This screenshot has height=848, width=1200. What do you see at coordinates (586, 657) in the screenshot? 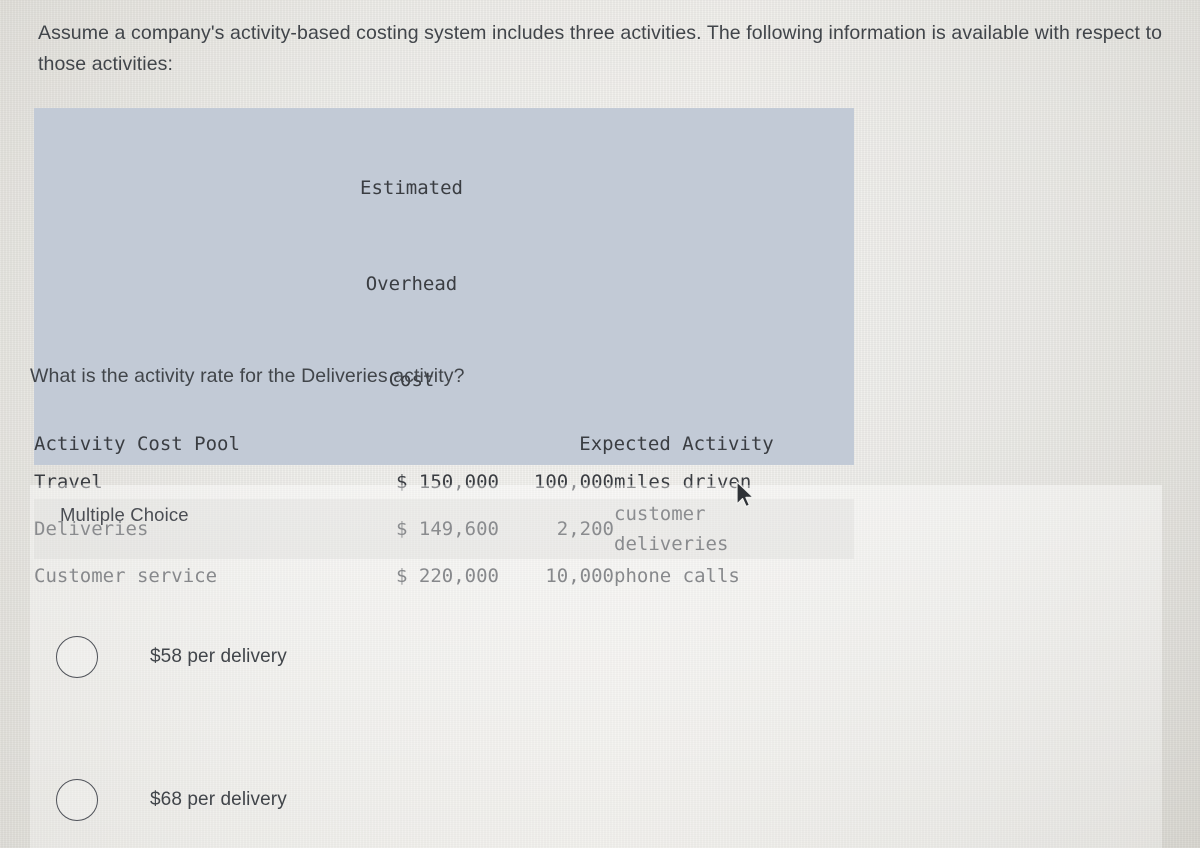
I see `answer-option-1: $58 per delivery` at bounding box center [586, 657].